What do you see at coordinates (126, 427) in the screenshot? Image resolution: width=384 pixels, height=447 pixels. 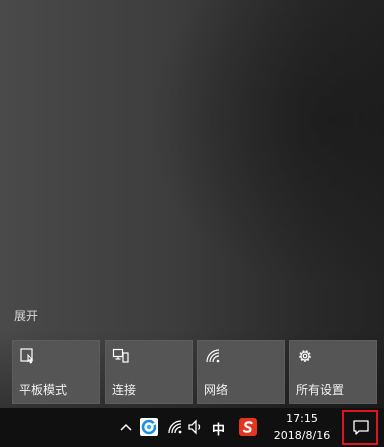 I see `chevron-up-icon` at bounding box center [126, 427].